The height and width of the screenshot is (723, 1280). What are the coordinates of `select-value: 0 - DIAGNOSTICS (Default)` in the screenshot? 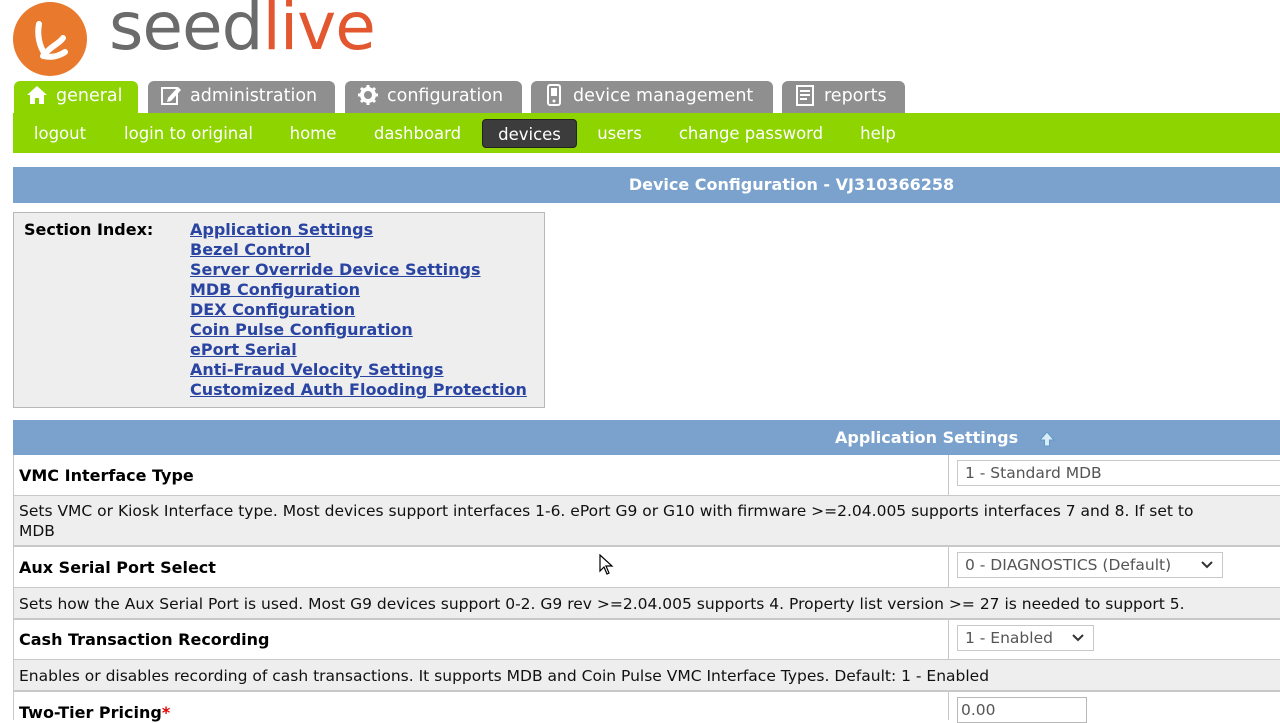 It's located at (1068, 565).